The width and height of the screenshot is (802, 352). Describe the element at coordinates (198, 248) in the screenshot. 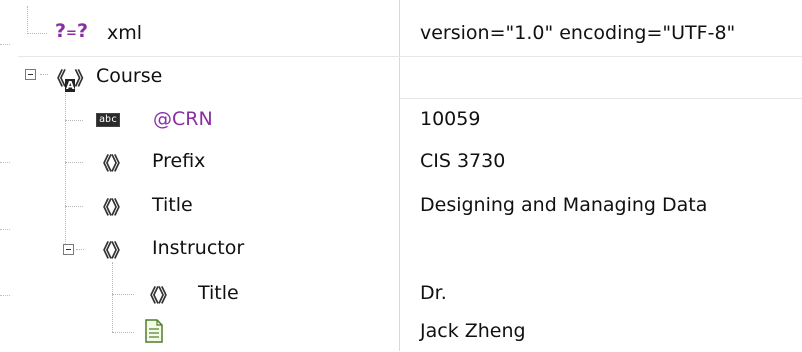

I see `node-name: Instructor` at that location.